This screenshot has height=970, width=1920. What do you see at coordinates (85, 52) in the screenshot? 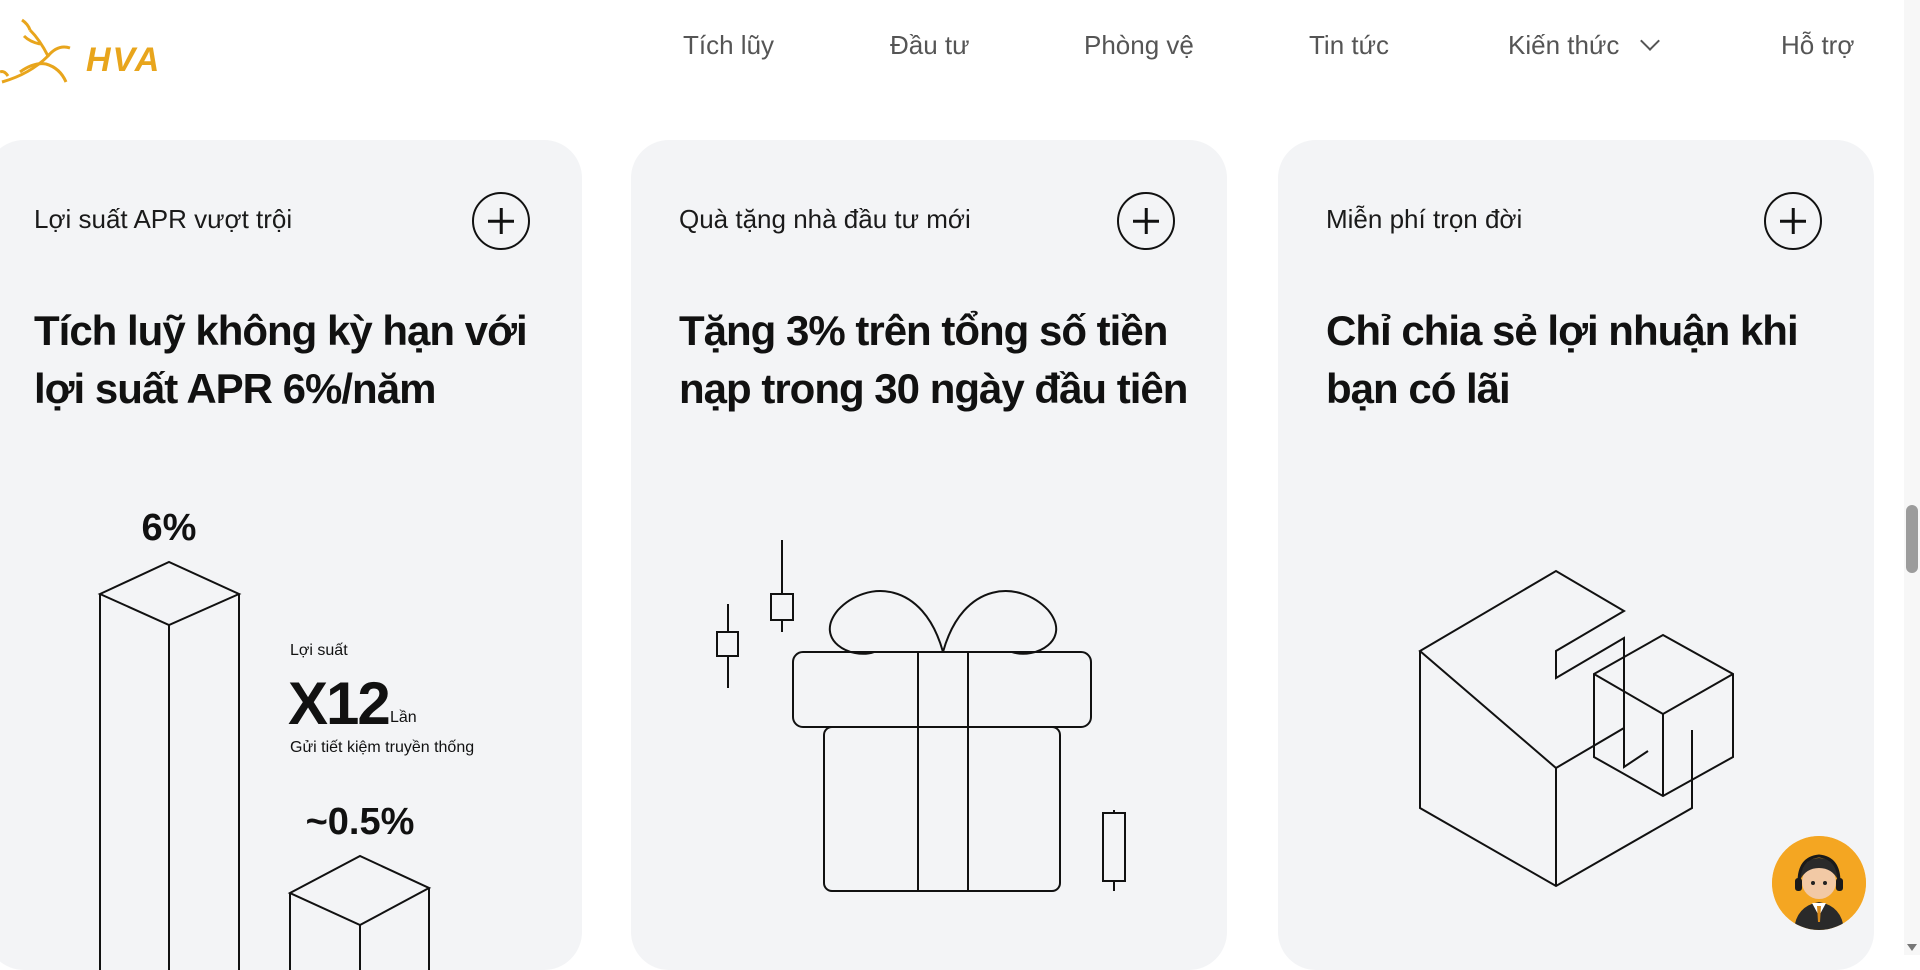
I see `brand-logo: HVA` at bounding box center [85, 52].